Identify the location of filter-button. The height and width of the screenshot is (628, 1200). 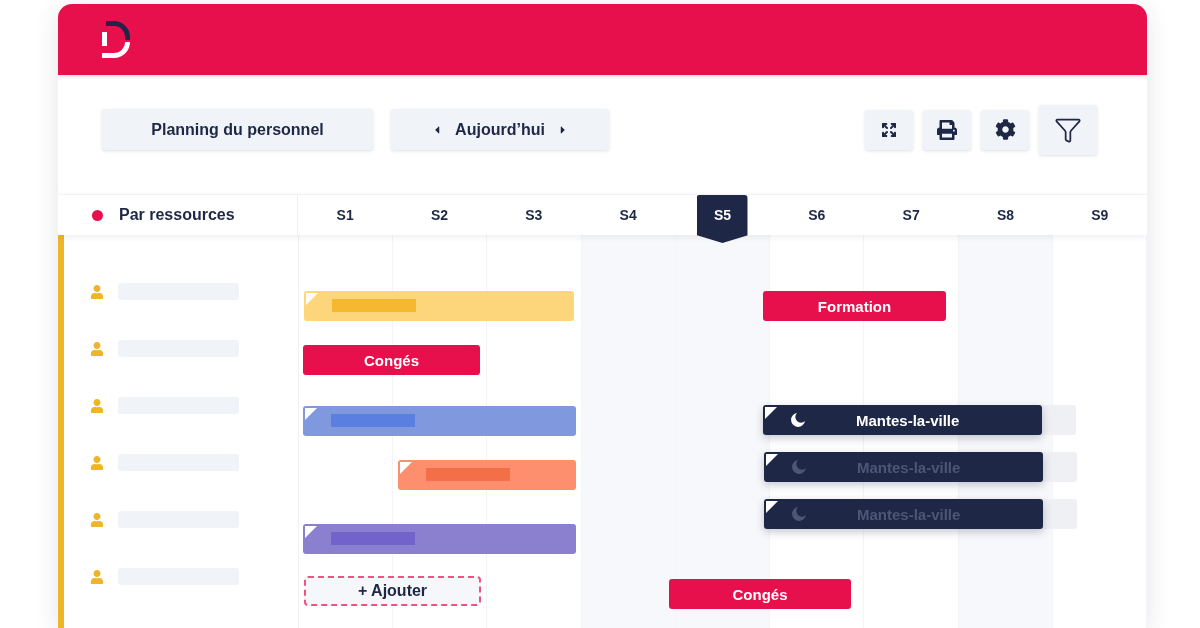
(1068, 129).